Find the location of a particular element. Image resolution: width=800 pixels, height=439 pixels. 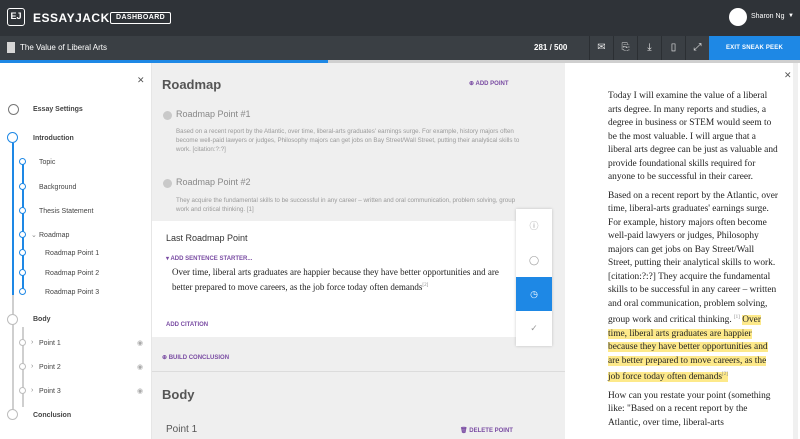

help-icon: ⓘ is located at coordinates (534, 226).